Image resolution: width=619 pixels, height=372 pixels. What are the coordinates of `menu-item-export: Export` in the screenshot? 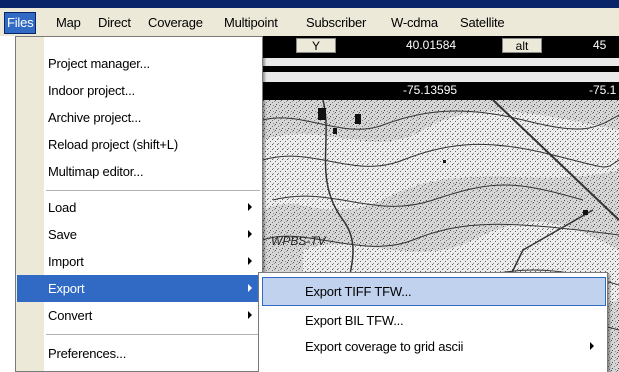 It's located at (139, 288).